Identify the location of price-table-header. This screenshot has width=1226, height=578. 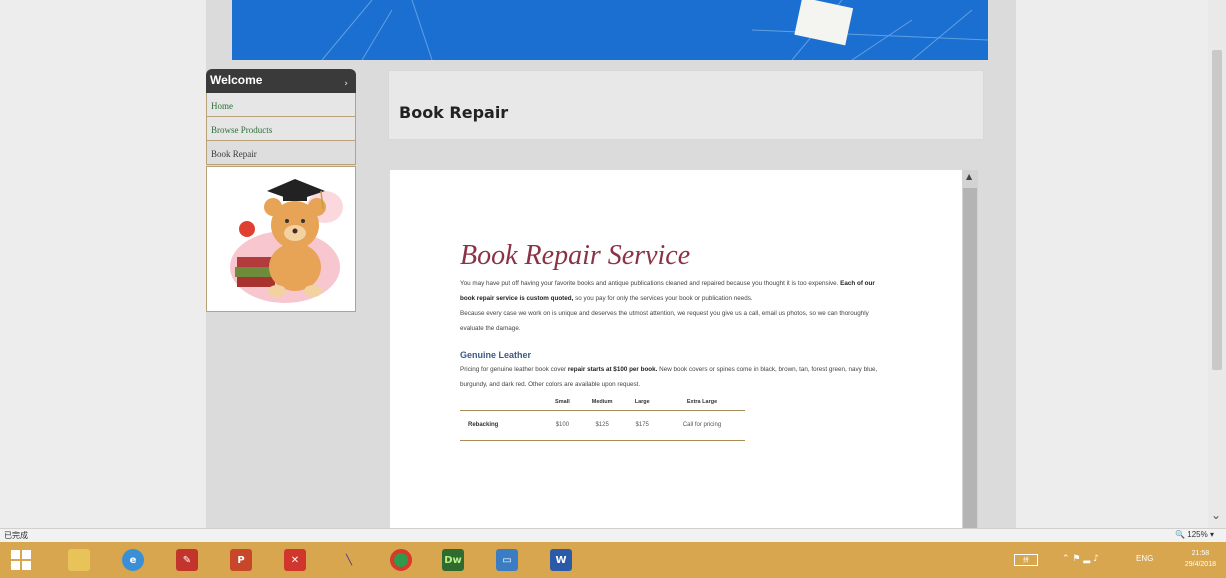
(503, 402).